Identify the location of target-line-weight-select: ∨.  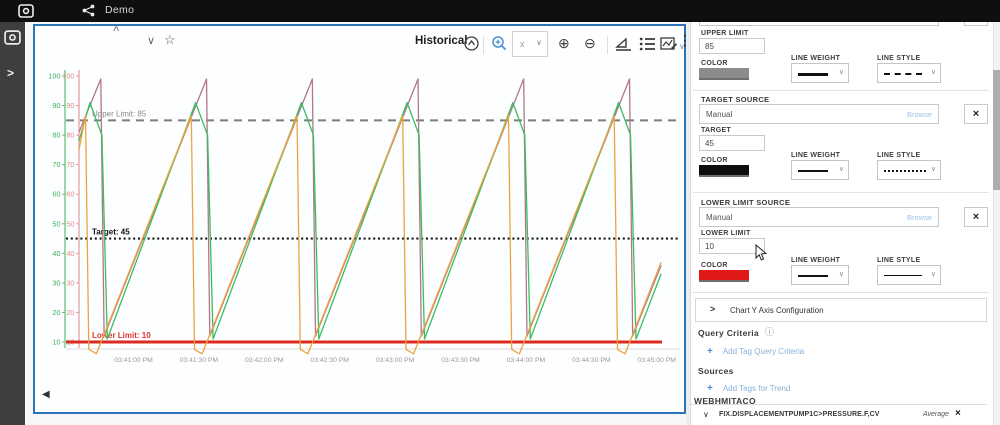
(820, 170).